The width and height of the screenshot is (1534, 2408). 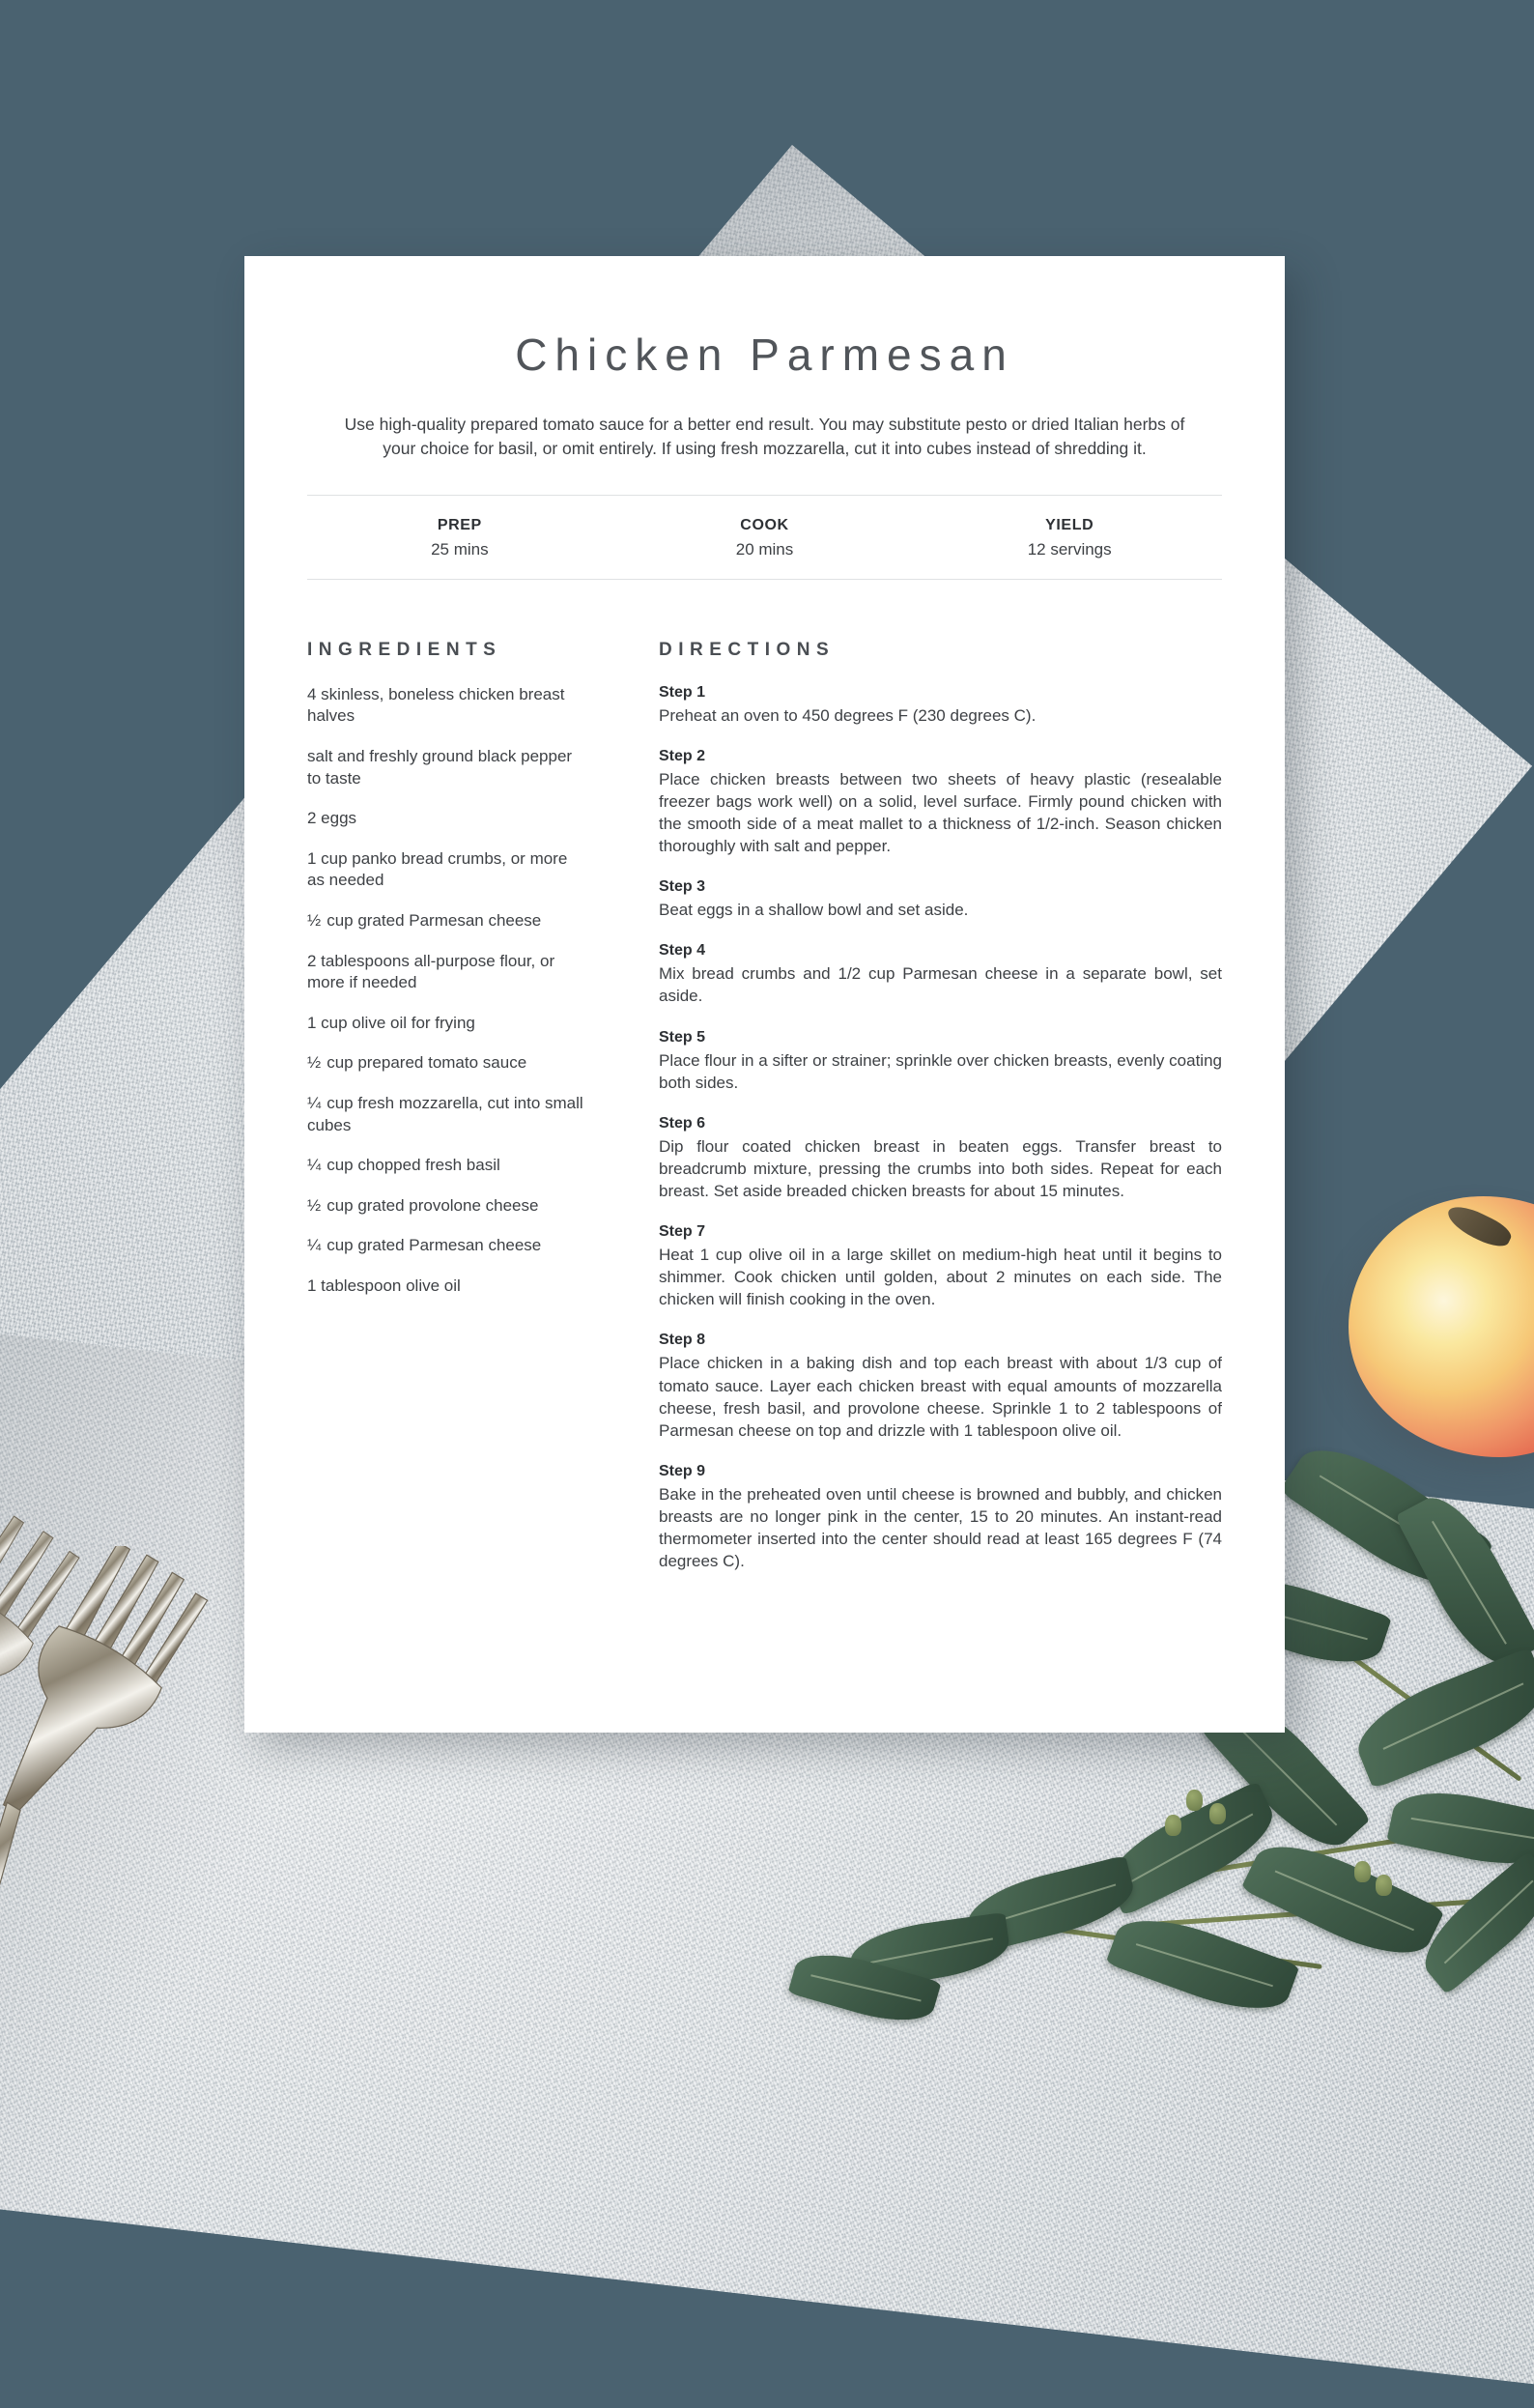 I want to click on ingredient-item: ½ cup prepared tomato sauce, so click(x=447, y=1064).